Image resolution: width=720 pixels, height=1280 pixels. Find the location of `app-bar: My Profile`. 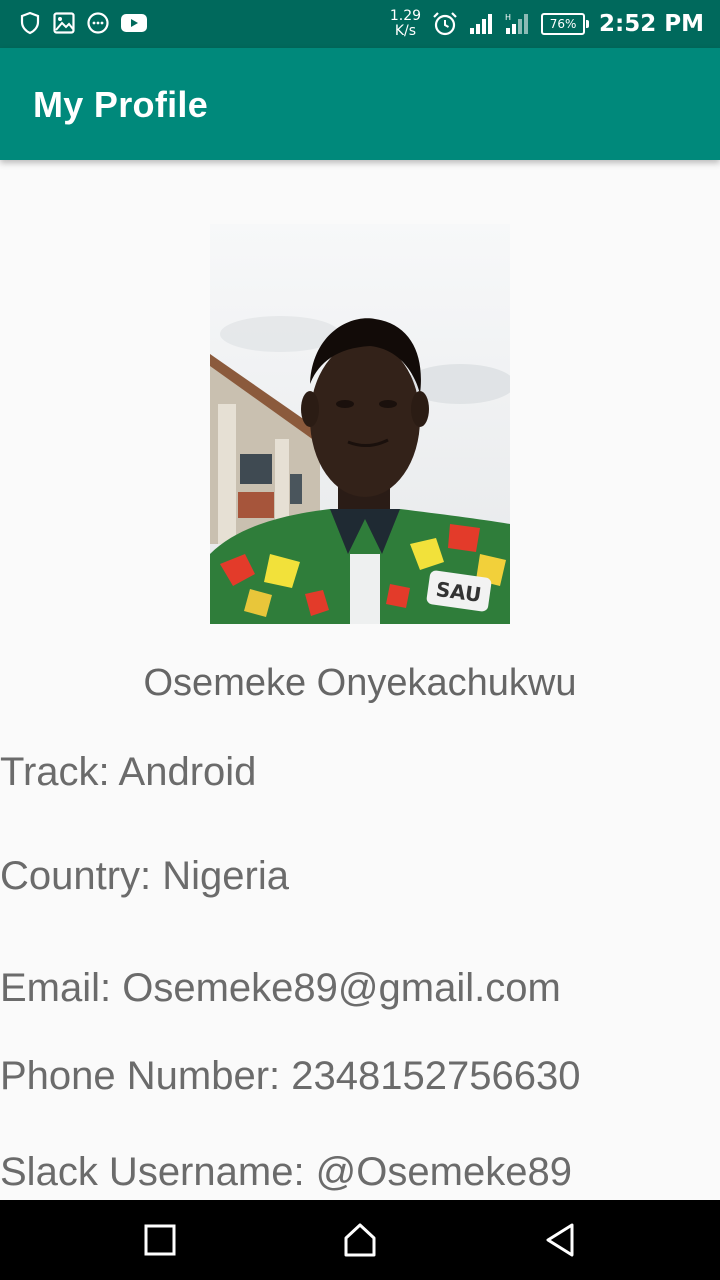

app-bar: My Profile is located at coordinates (360, 104).